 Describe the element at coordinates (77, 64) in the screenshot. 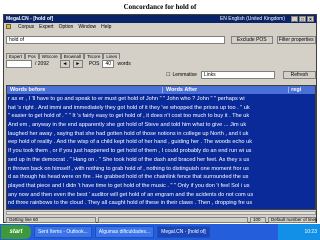

I see `next-button: ►` at that location.